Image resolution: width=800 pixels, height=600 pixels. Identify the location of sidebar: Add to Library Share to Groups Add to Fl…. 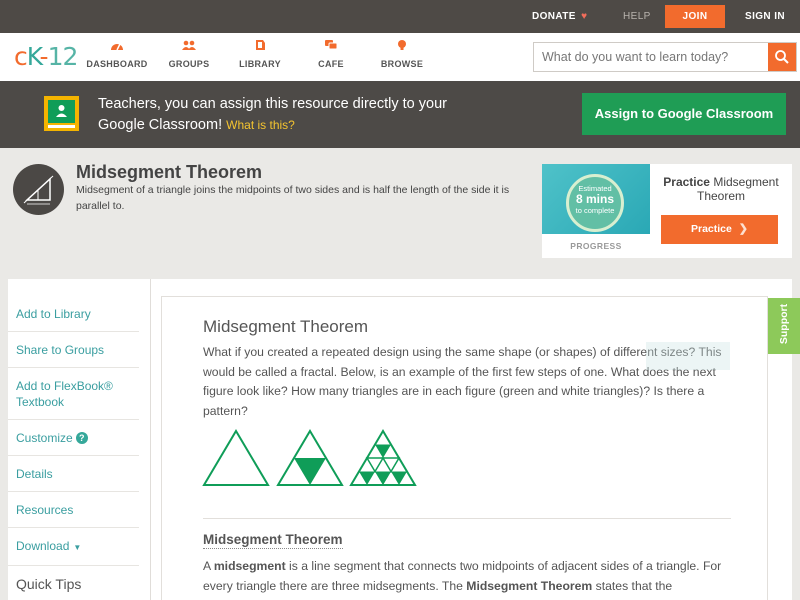
(73, 444).